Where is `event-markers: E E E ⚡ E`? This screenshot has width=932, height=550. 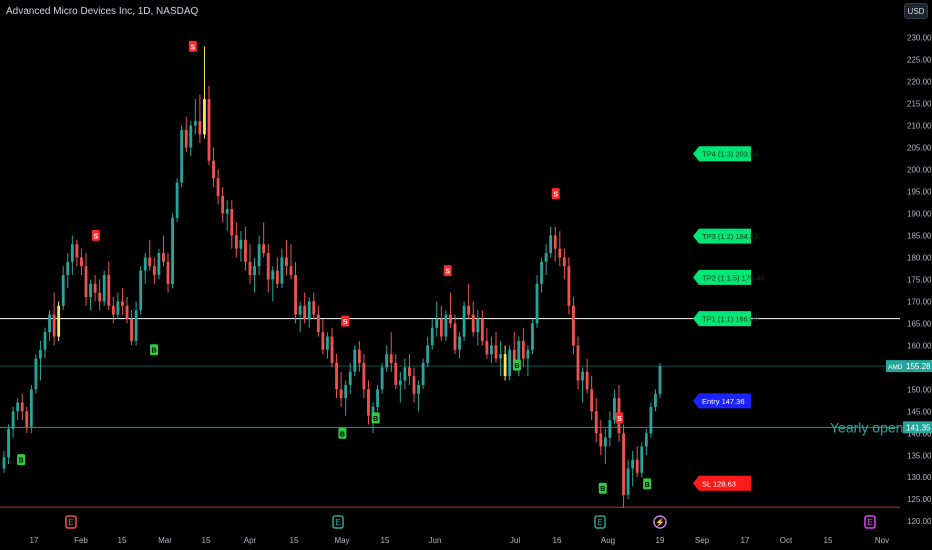
event-markers: E E E ⚡ E is located at coordinates (470, 522).